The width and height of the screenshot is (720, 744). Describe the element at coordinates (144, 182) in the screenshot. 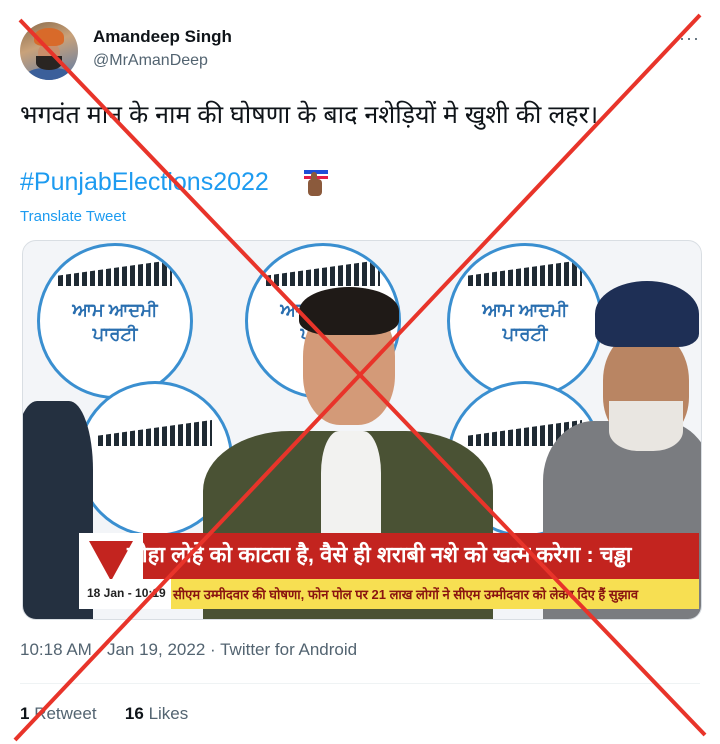

I see `hashtag-link: #PunjabElections2022` at that location.